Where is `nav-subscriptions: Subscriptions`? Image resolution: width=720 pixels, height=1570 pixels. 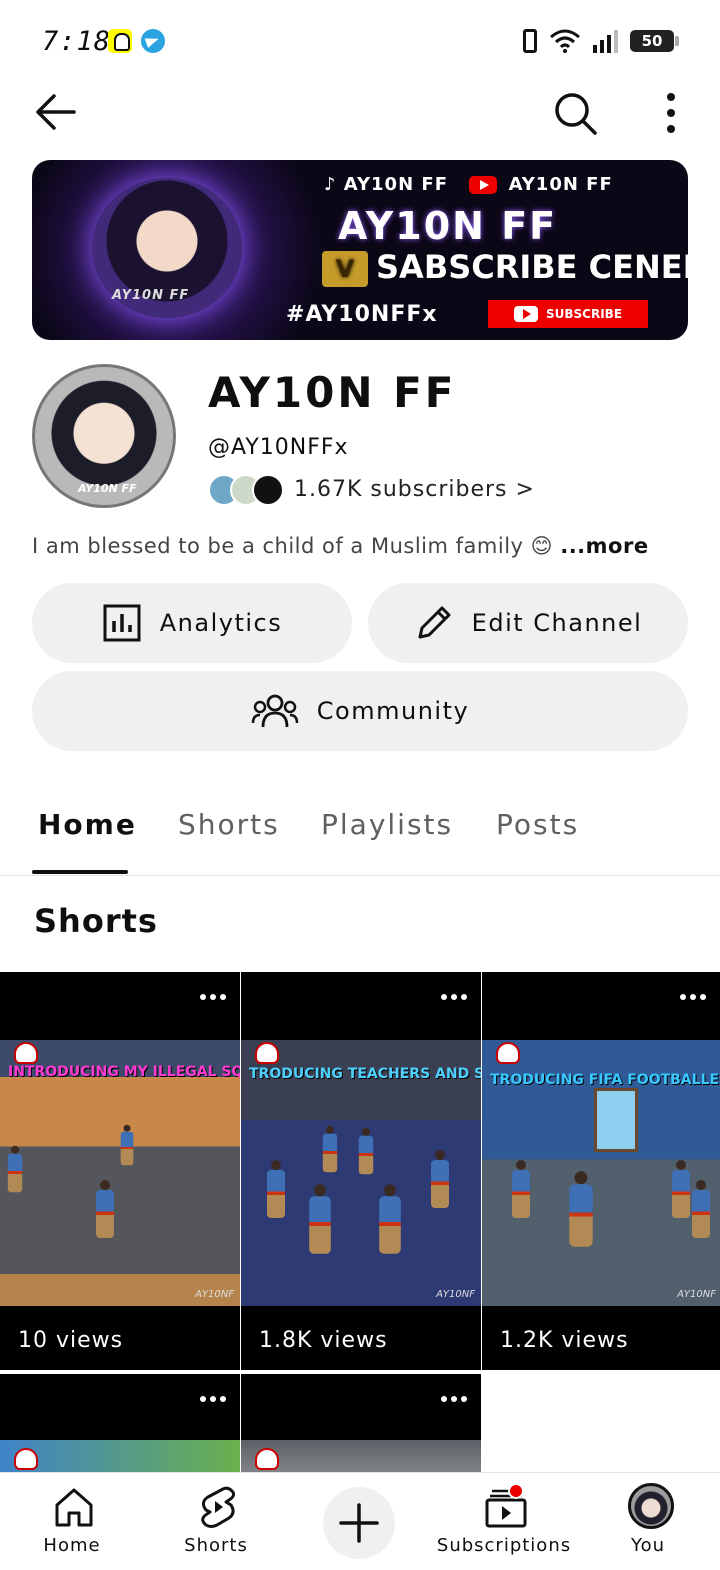 nav-subscriptions: Subscriptions is located at coordinates (504, 1521).